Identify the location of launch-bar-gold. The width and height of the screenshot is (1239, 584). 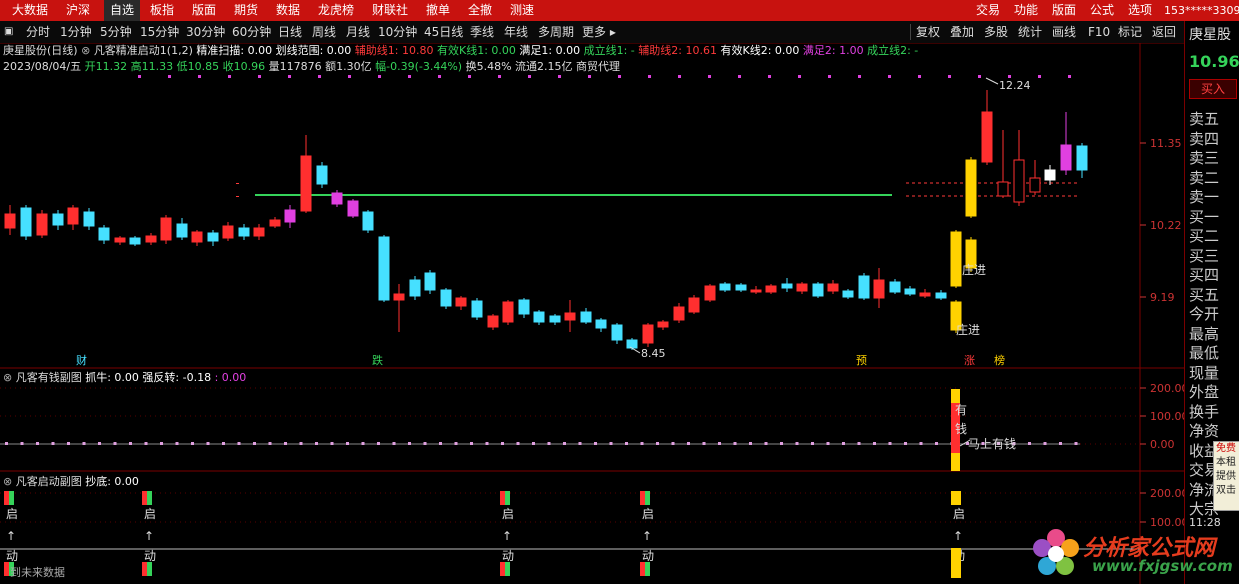
(956, 498).